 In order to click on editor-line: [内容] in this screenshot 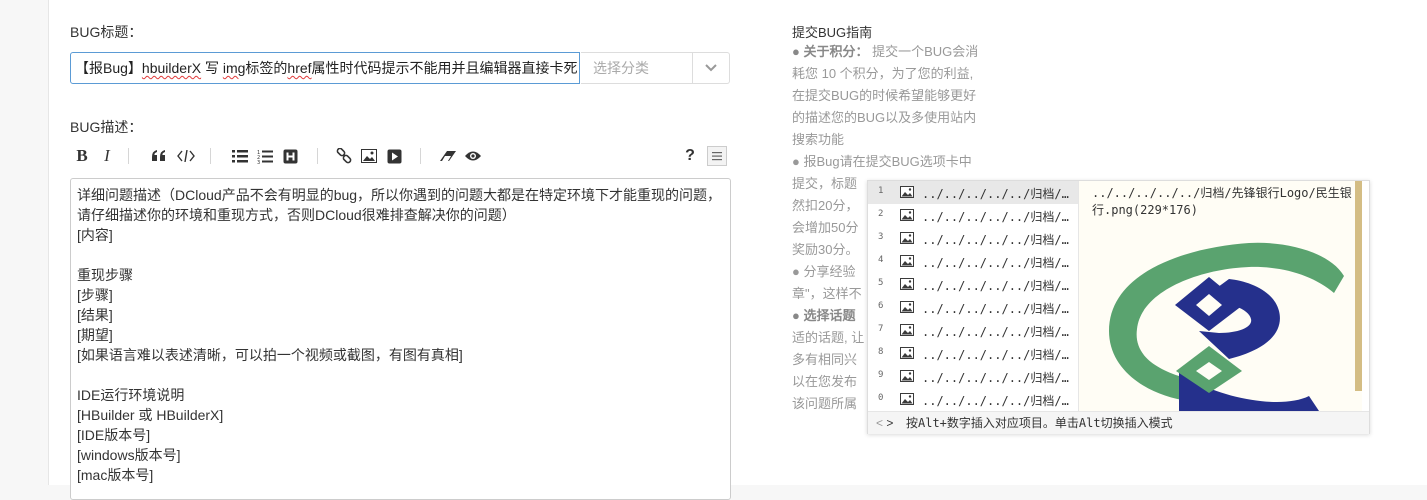, I will do `click(95, 235)`.